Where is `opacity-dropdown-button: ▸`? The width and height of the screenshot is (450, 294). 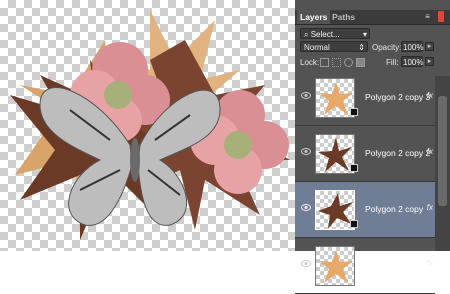
opacity-dropdown-button: ▸ is located at coordinates (429, 46).